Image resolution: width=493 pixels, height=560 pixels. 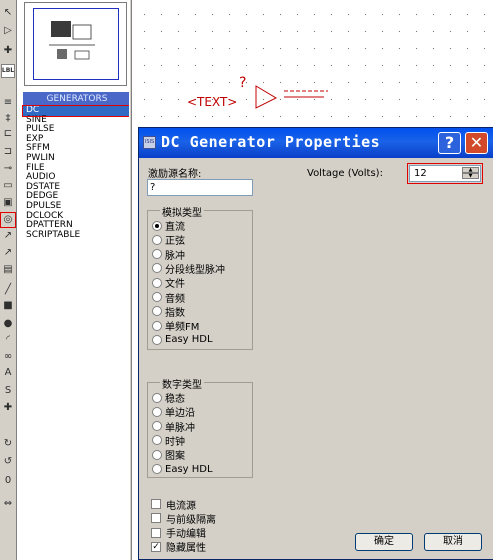 I want to click on option-checkbox: 与前级隔离, so click(x=183, y=518).